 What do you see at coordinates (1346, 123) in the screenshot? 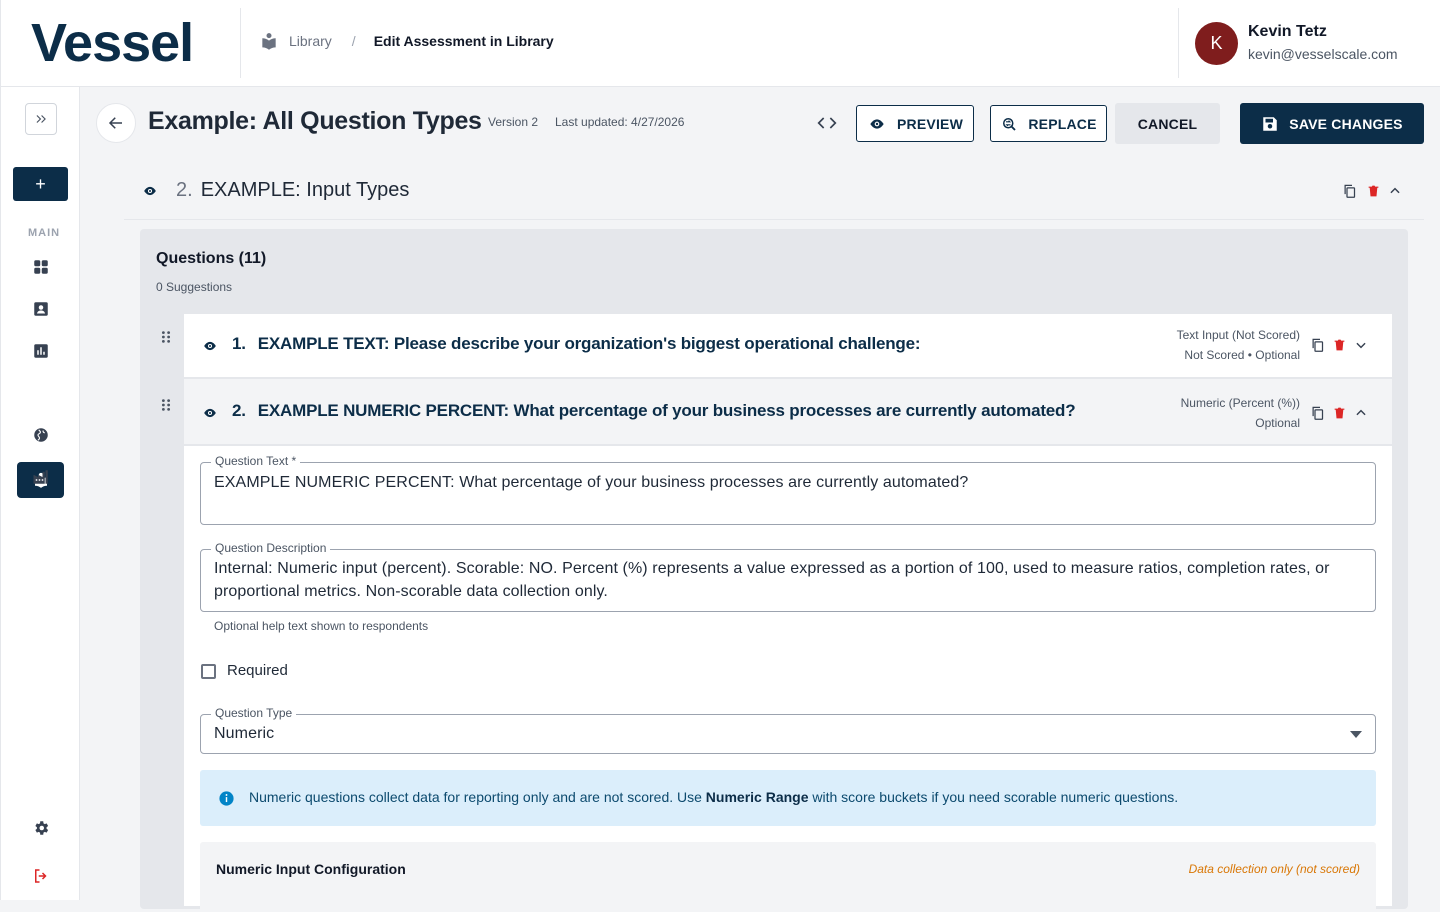
I see `save-changes-label: SAVE CHANGES` at bounding box center [1346, 123].